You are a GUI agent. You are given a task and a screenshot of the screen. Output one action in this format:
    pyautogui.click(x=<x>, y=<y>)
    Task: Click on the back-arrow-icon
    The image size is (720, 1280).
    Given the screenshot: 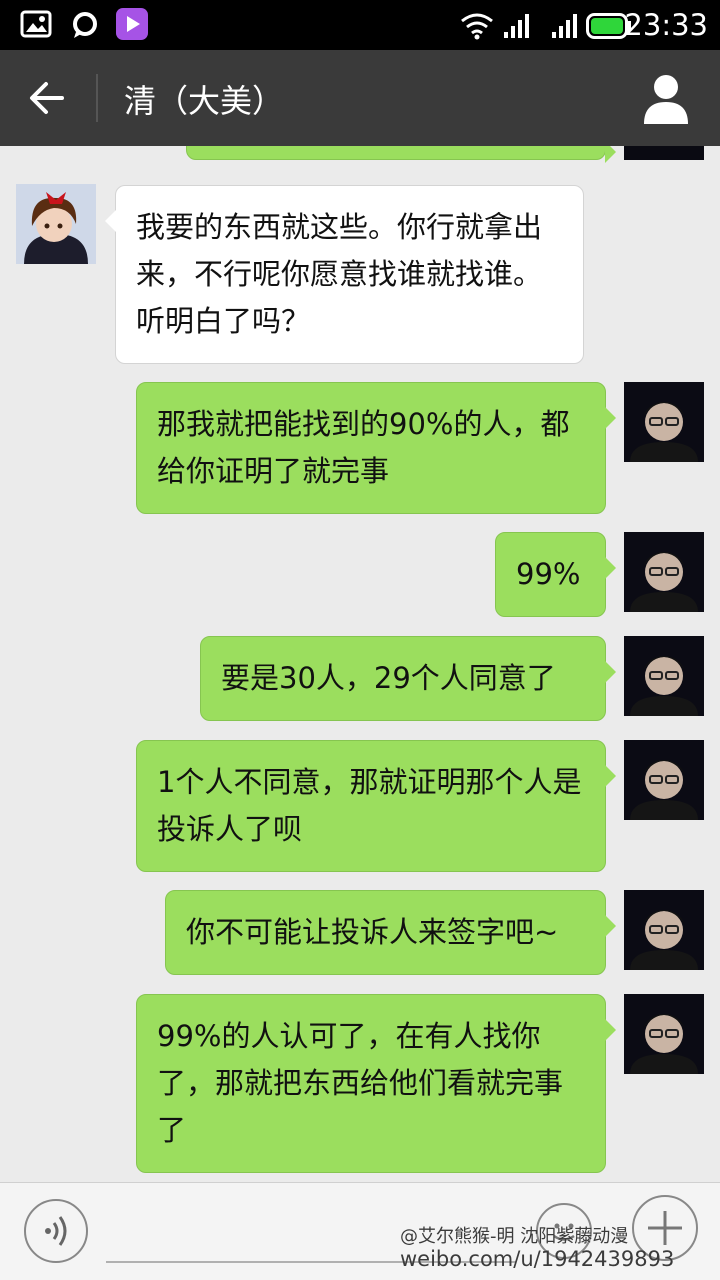 What is the action you would take?
    pyautogui.click(x=47, y=98)
    